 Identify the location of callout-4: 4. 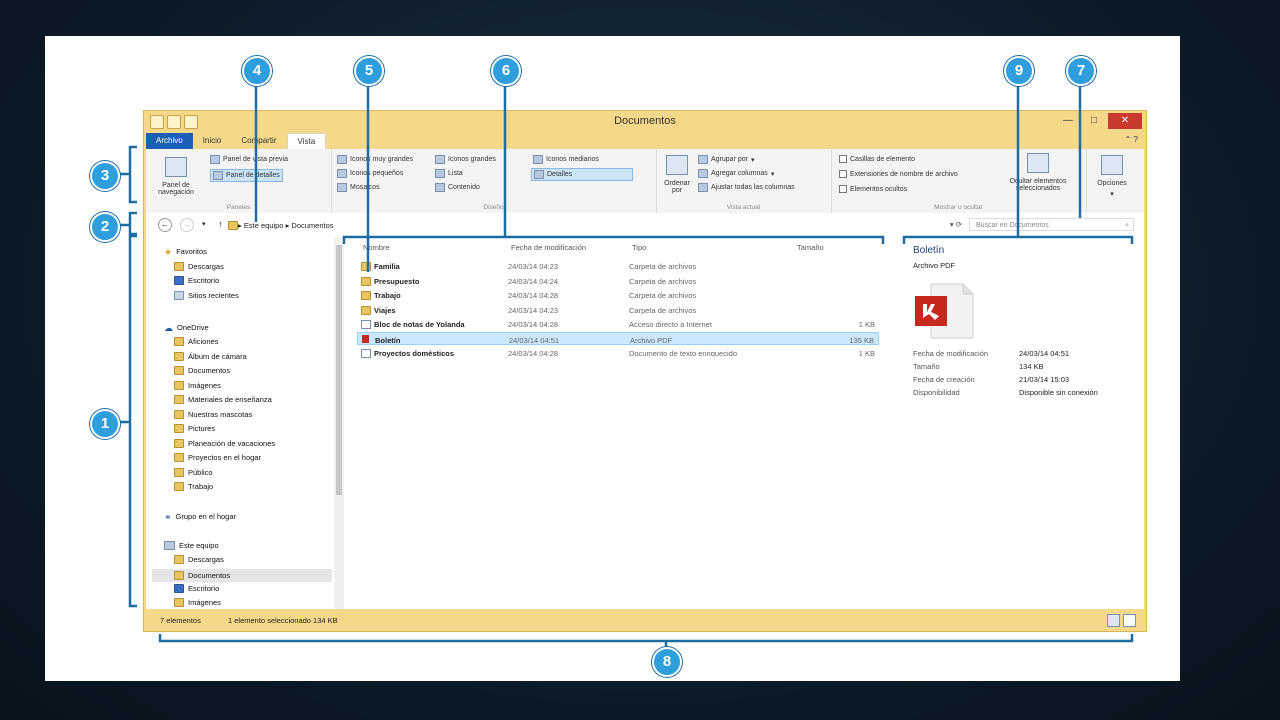
(257, 71).